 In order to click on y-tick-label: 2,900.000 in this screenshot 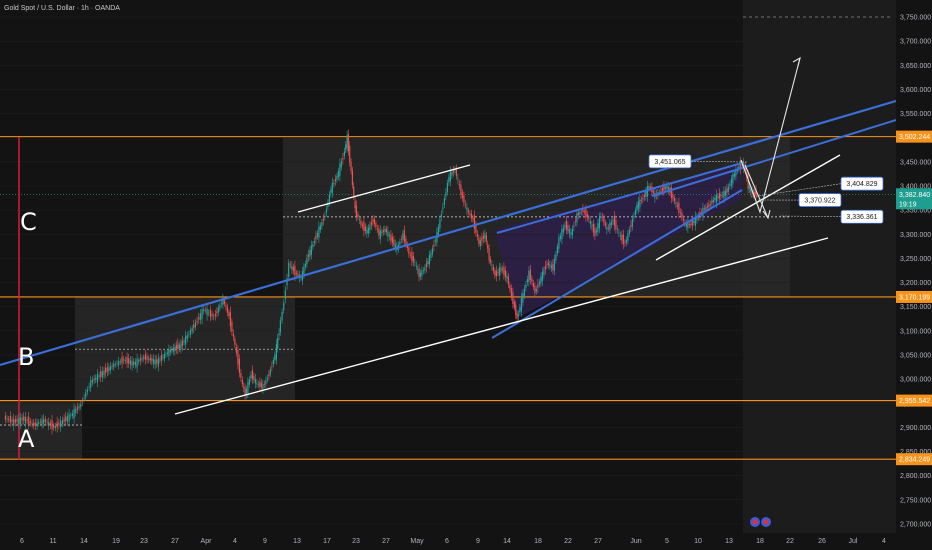, I will do `click(915, 428)`.